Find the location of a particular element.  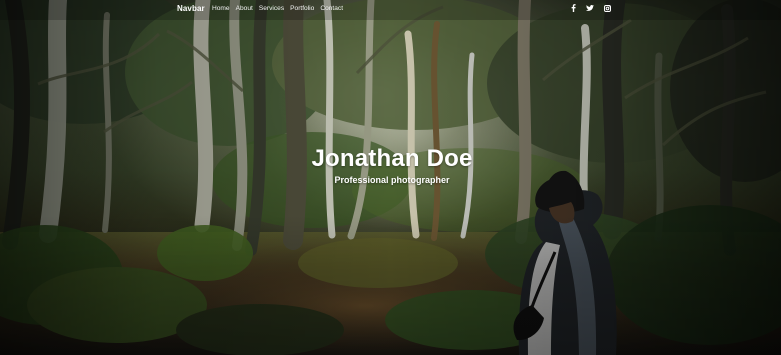

nav-contact-link: Contact is located at coordinates (331, 8).